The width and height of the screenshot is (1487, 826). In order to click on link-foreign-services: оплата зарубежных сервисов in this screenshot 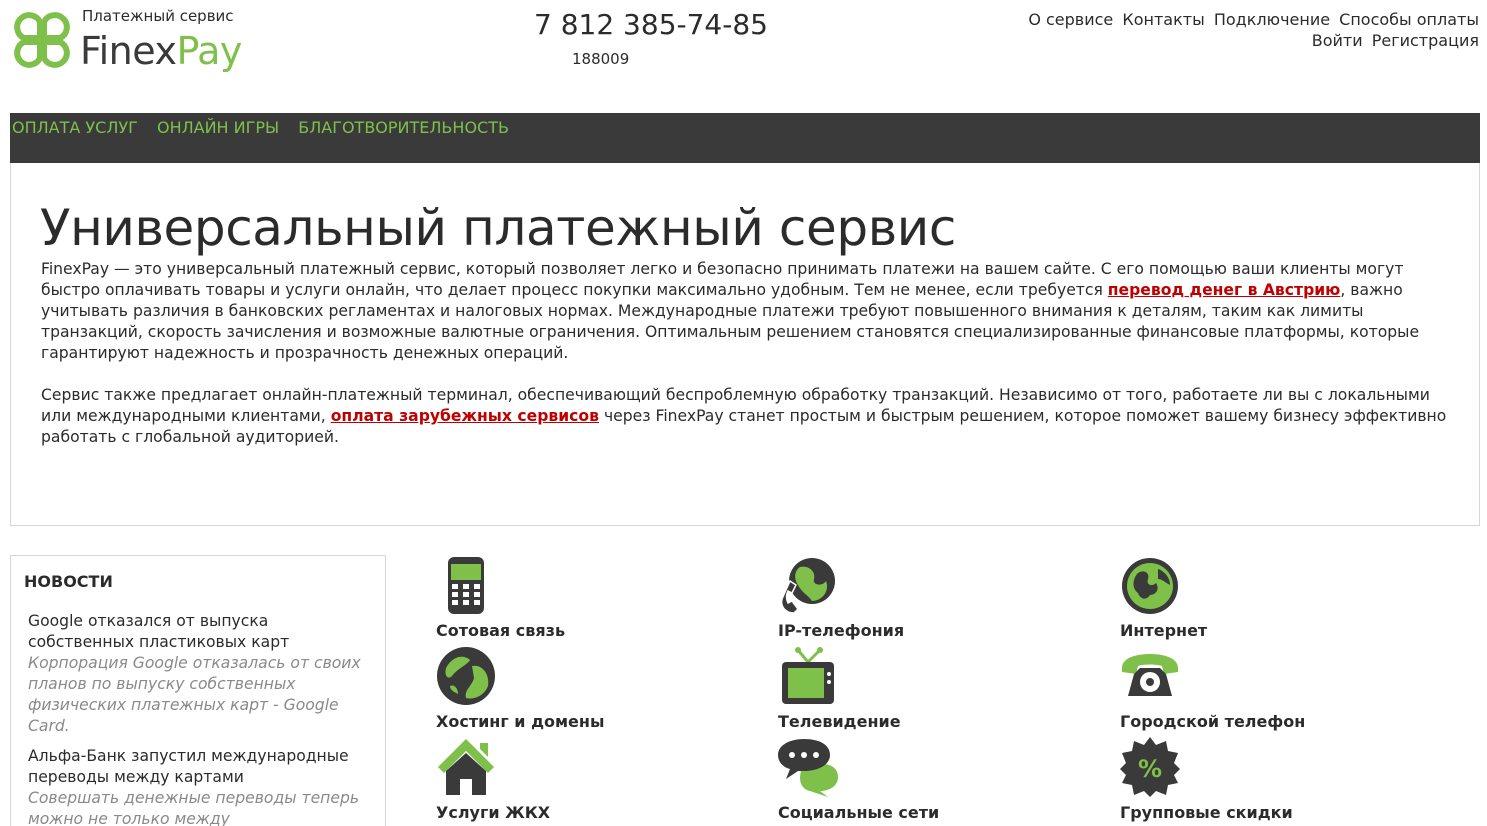, I will do `click(465, 416)`.